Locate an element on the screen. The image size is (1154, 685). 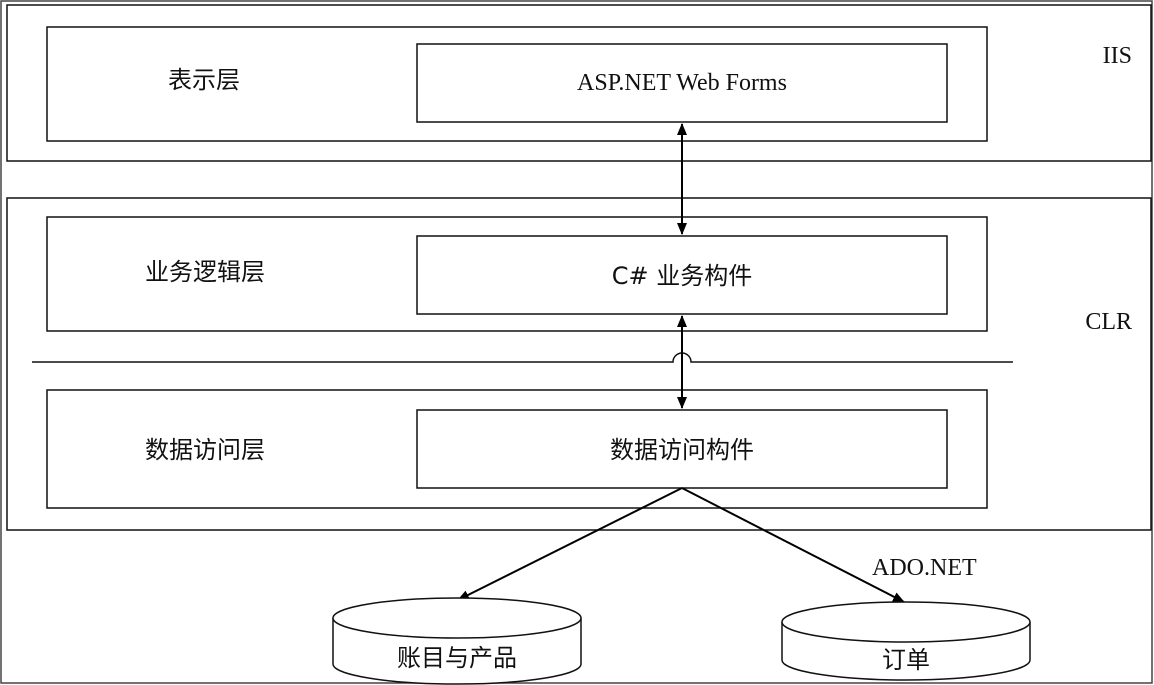
business-layer-label: 业务逻辑层 is located at coordinates (205, 272).